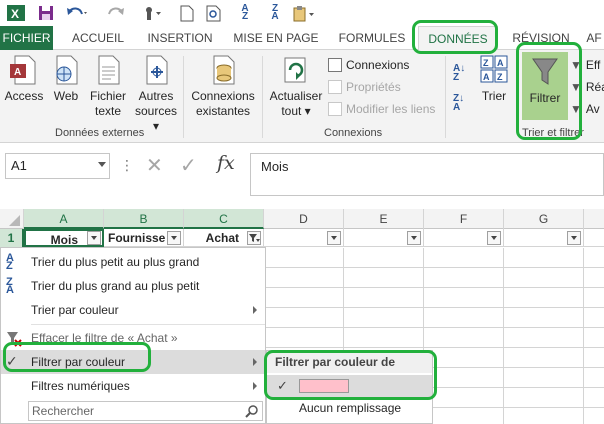 This screenshot has width=604, height=424. What do you see at coordinates (109, 70) in the screenshot?
I see `text-file-icon` at bounding box center [109, 70].